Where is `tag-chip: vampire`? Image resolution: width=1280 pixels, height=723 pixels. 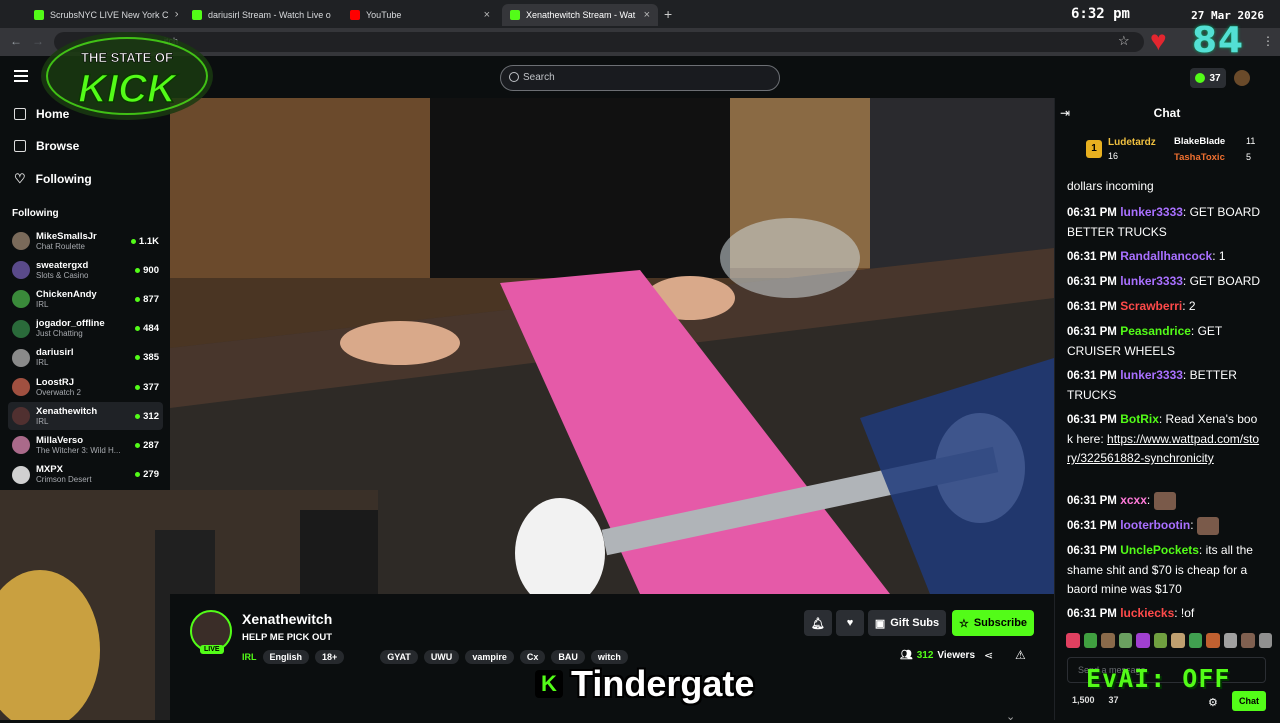
tag-chip: vampire is located at coordinates (489, 657).